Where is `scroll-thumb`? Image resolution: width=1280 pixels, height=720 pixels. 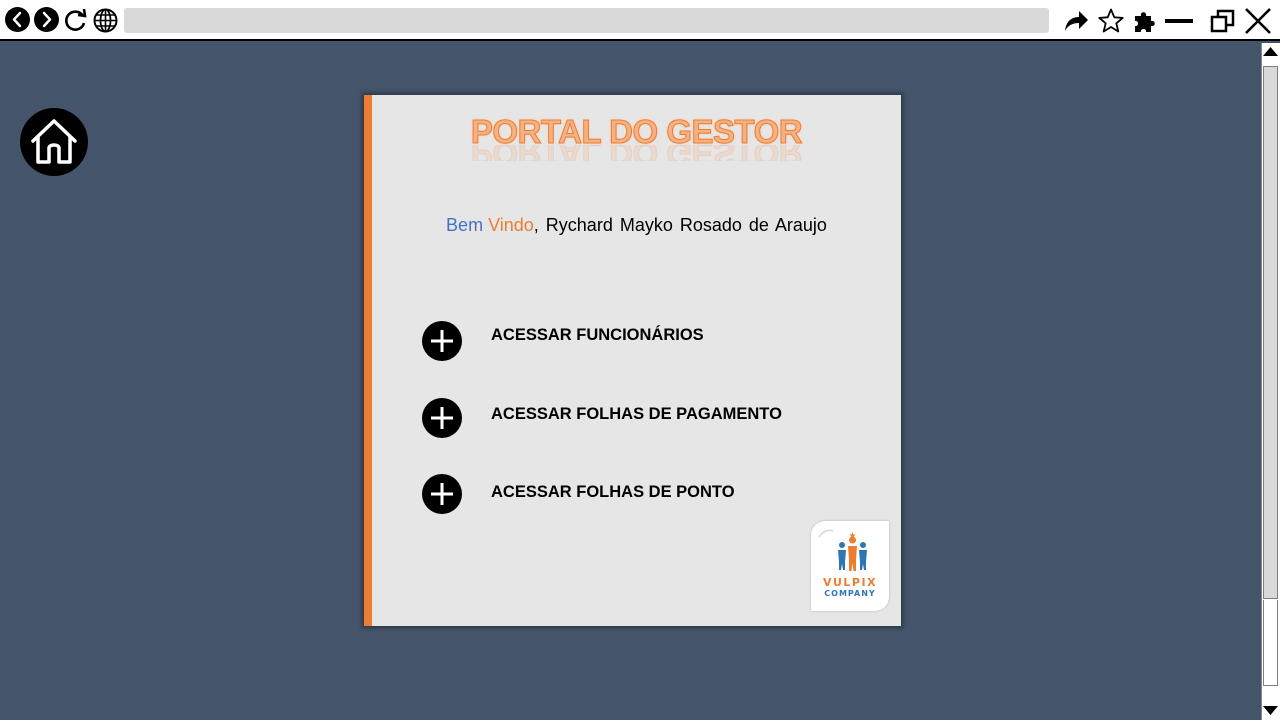
scroll-thumb is located at coordinates (1270, 332).